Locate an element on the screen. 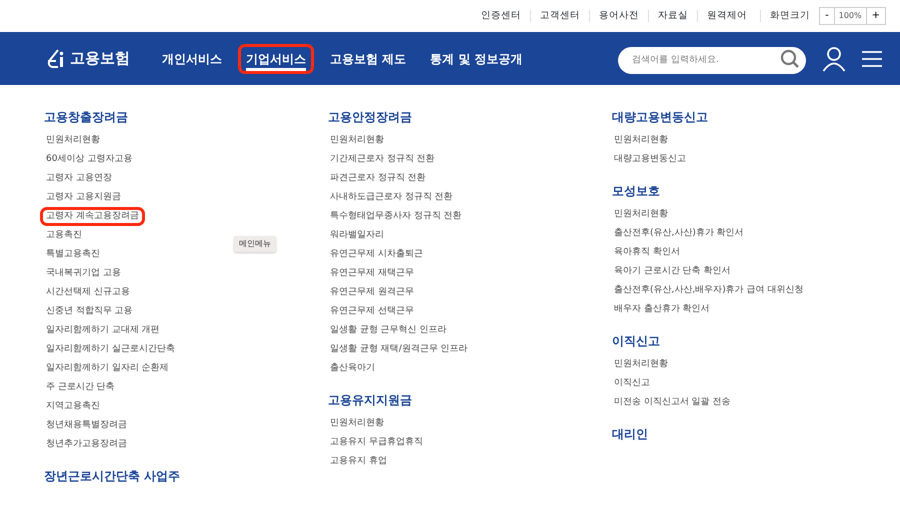 This screenshot has width=900, height=508. menu-link: 청년추가고용장려금 is located at coordinates (86, 444).